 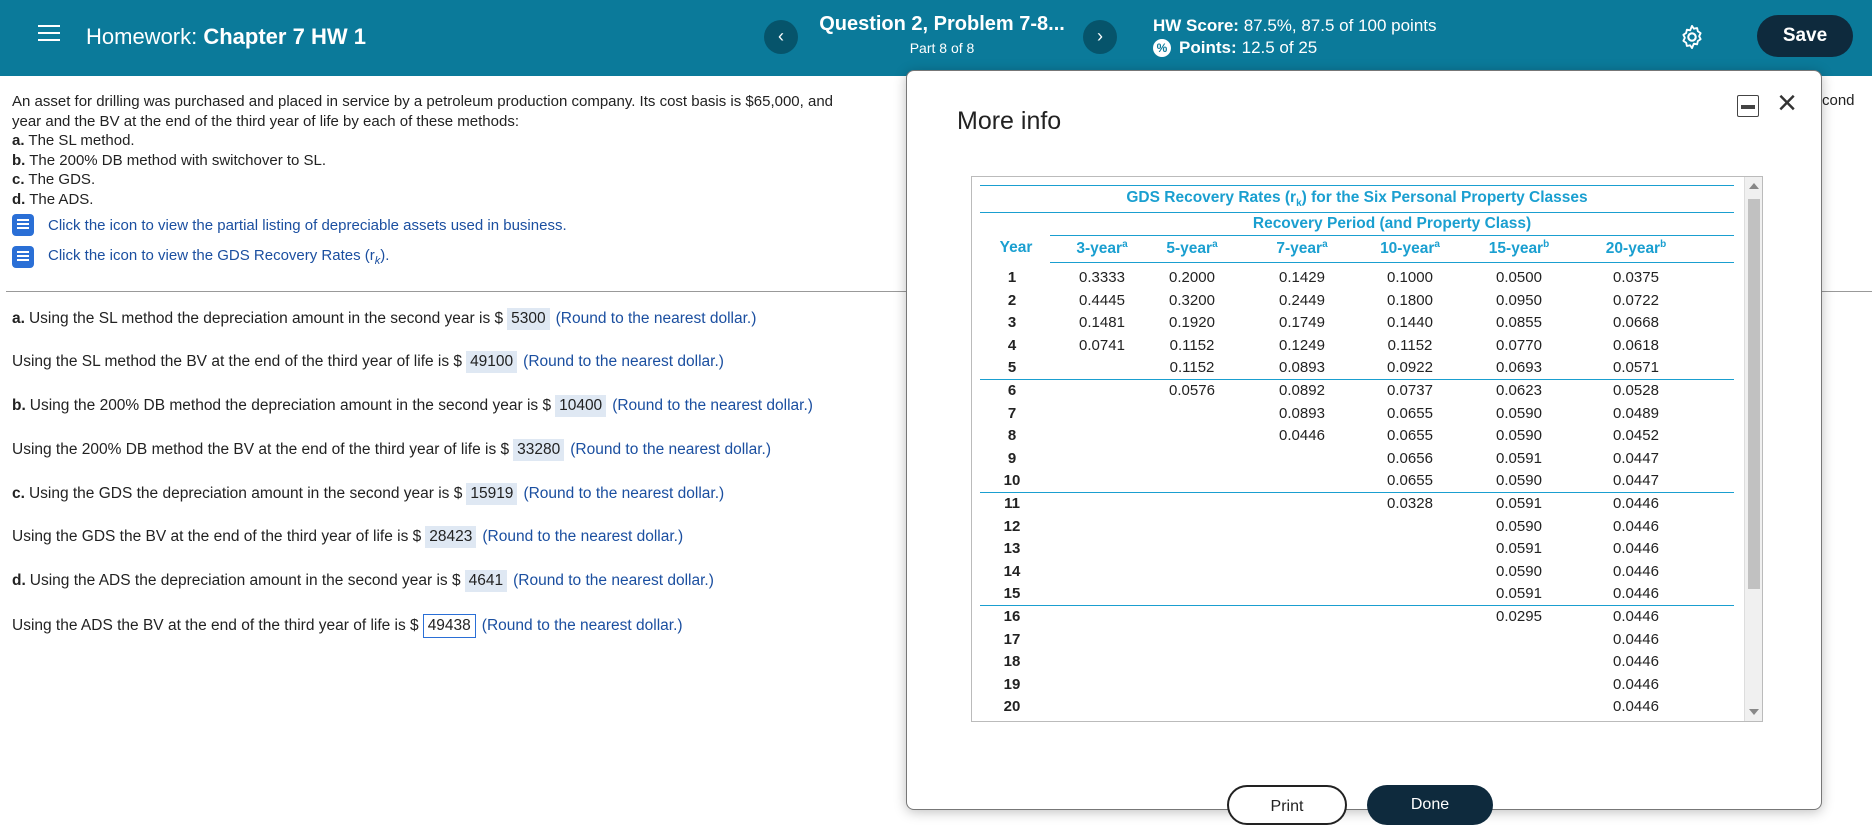 What do you see at coordinates (1102, 345) in the screenshot?
I see `rate-cell: 0.0741` at bounding box center [1102, 345].